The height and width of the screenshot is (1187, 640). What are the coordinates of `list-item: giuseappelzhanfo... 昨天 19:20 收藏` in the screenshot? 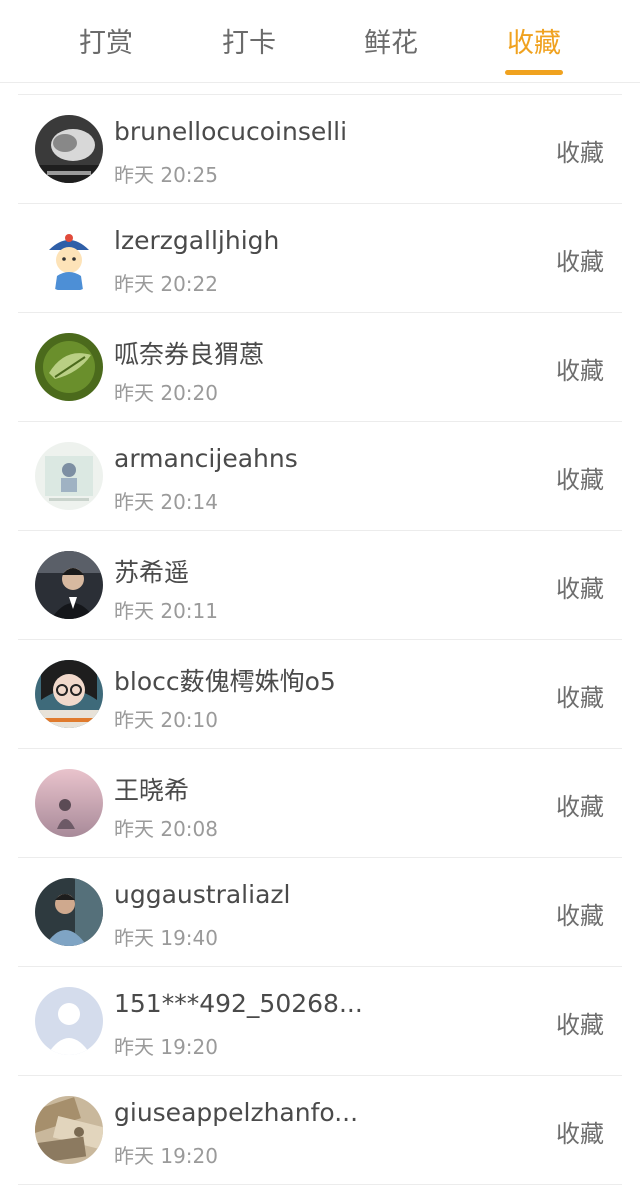 It's located at (320, 1130).